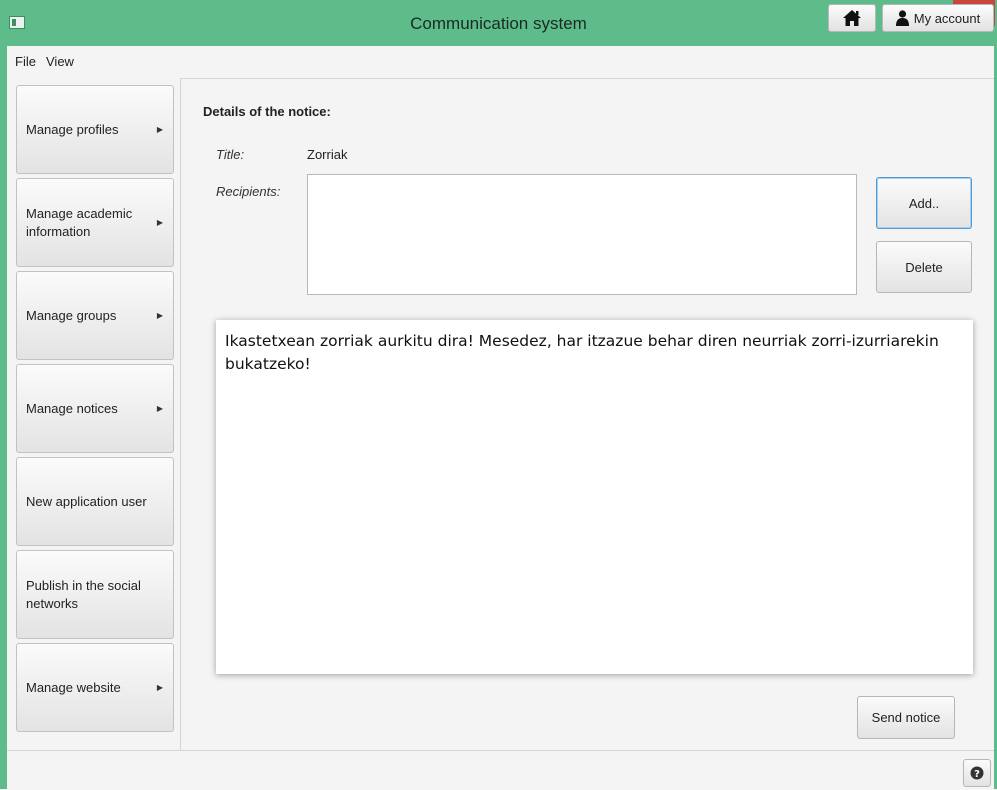  Describe the element at coordinates (25, 61) in the screenshot. I see `menu-file: File` at that location.